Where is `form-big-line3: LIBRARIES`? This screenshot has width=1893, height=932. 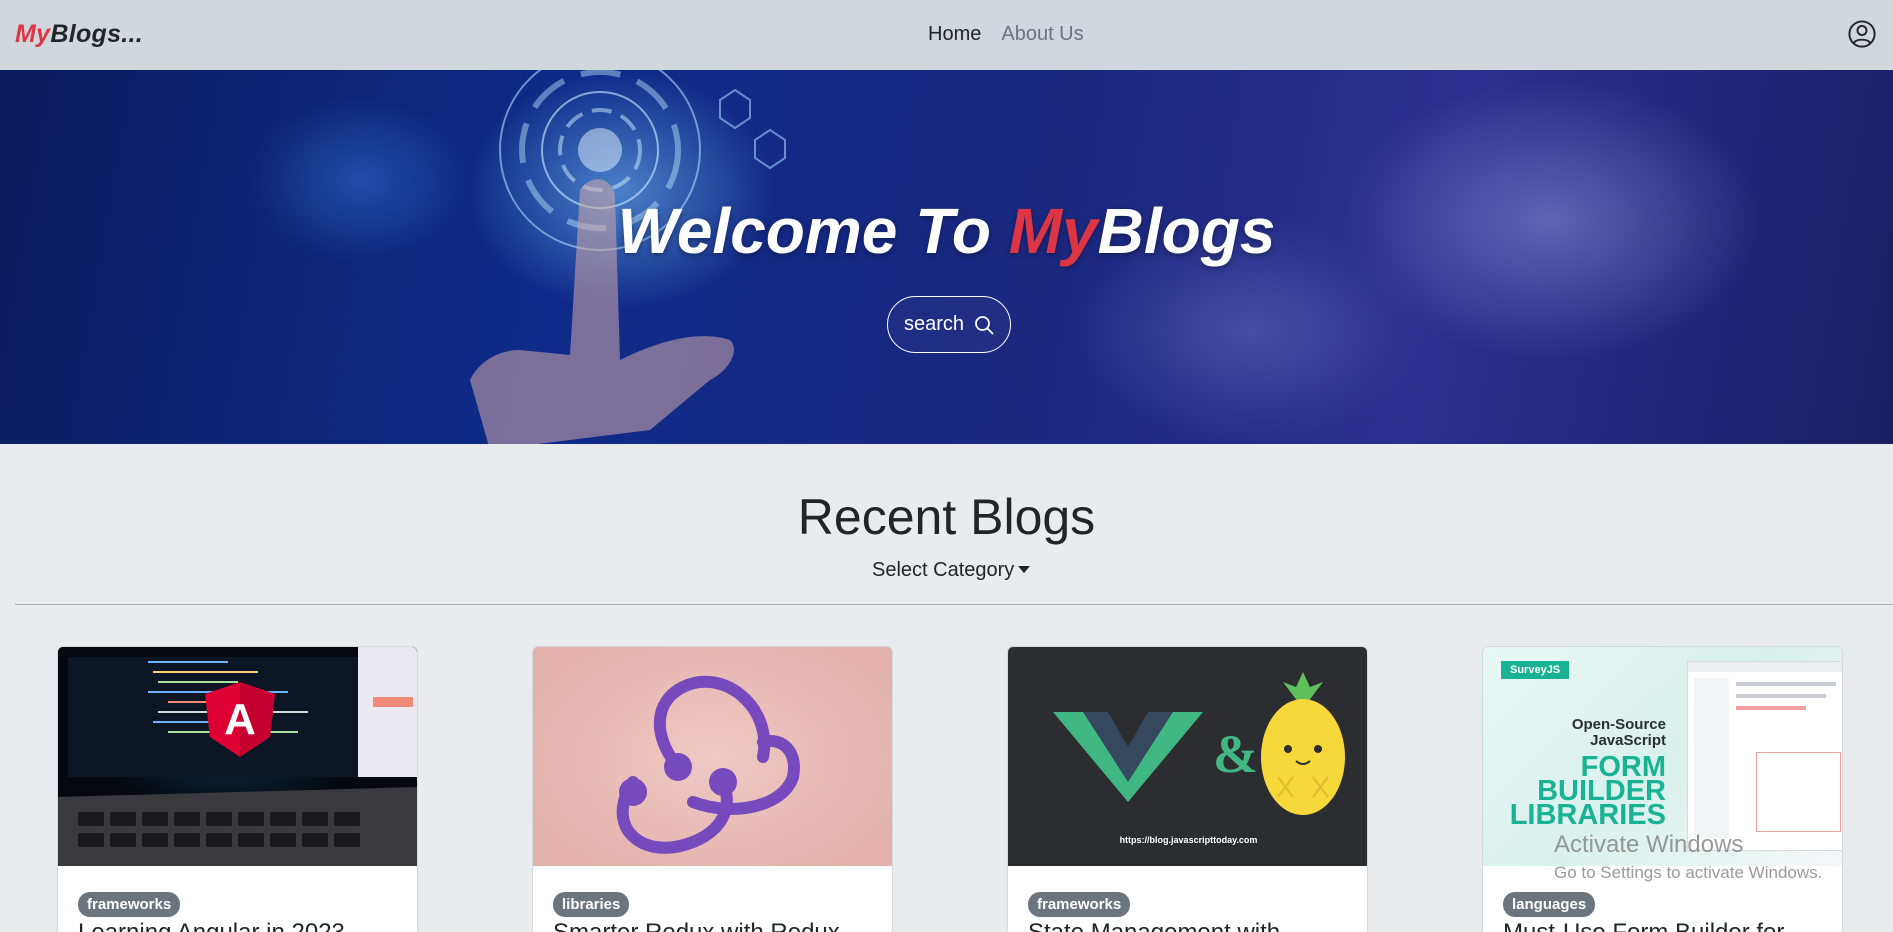
form-big-line3: LIBRARIES is located at coordinates (1587, 815).